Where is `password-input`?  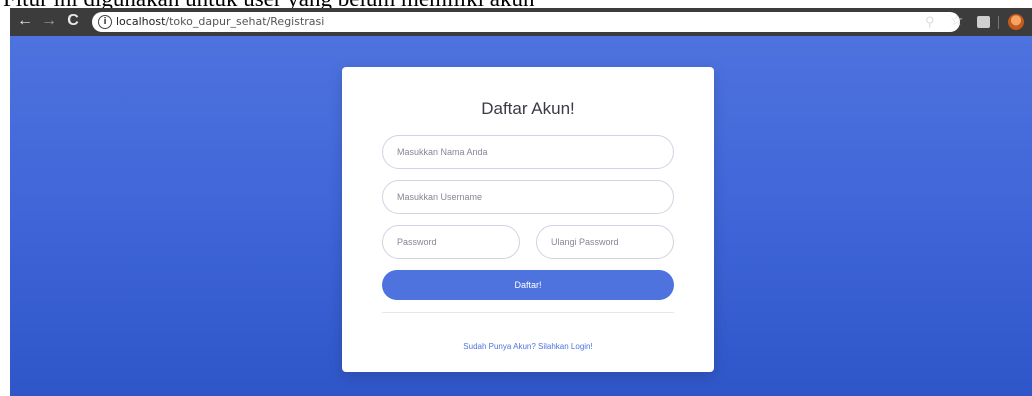 password-input is located at coordinates (451, 242).